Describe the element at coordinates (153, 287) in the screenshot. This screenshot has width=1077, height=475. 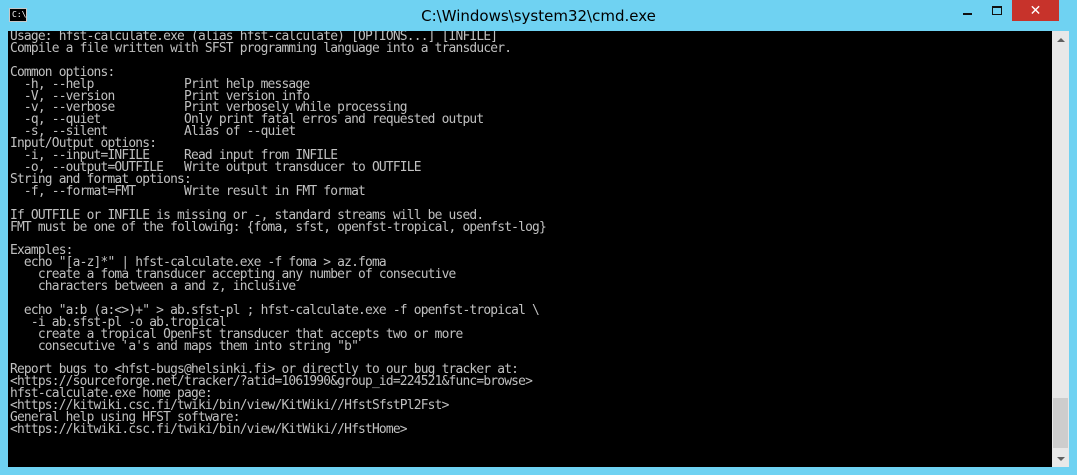
I see `console-line: characters between a and z, inclusive` at that location.